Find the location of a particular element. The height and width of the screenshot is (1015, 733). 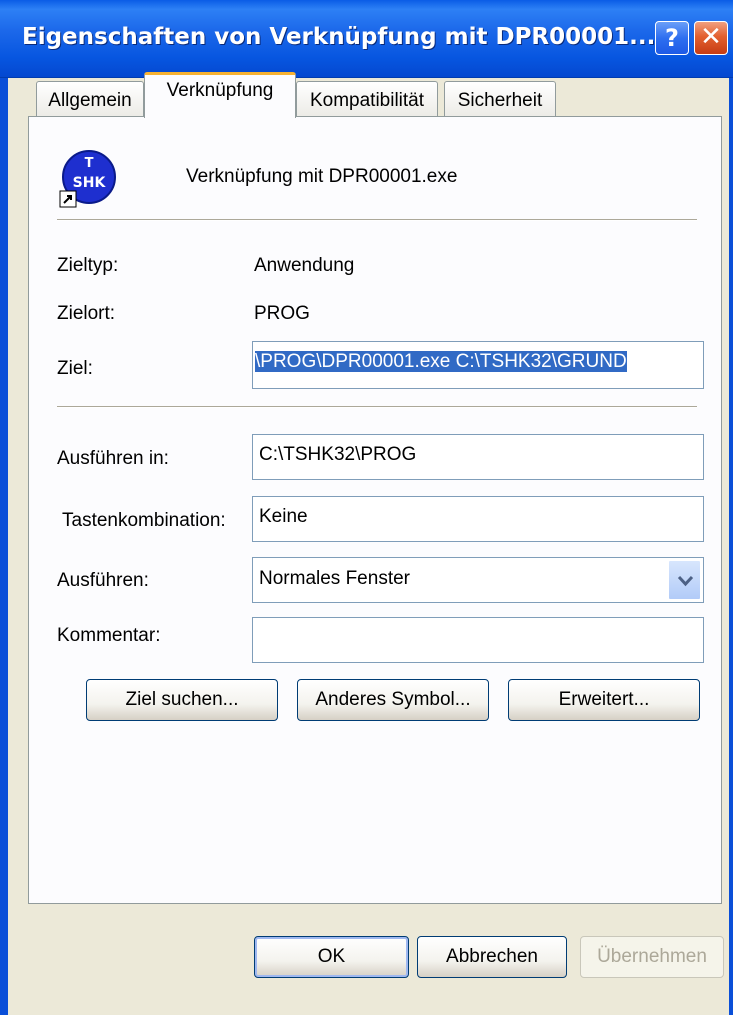

ausfuehren-selected-value: Normales Fenster is located at coordinates (334, 578).